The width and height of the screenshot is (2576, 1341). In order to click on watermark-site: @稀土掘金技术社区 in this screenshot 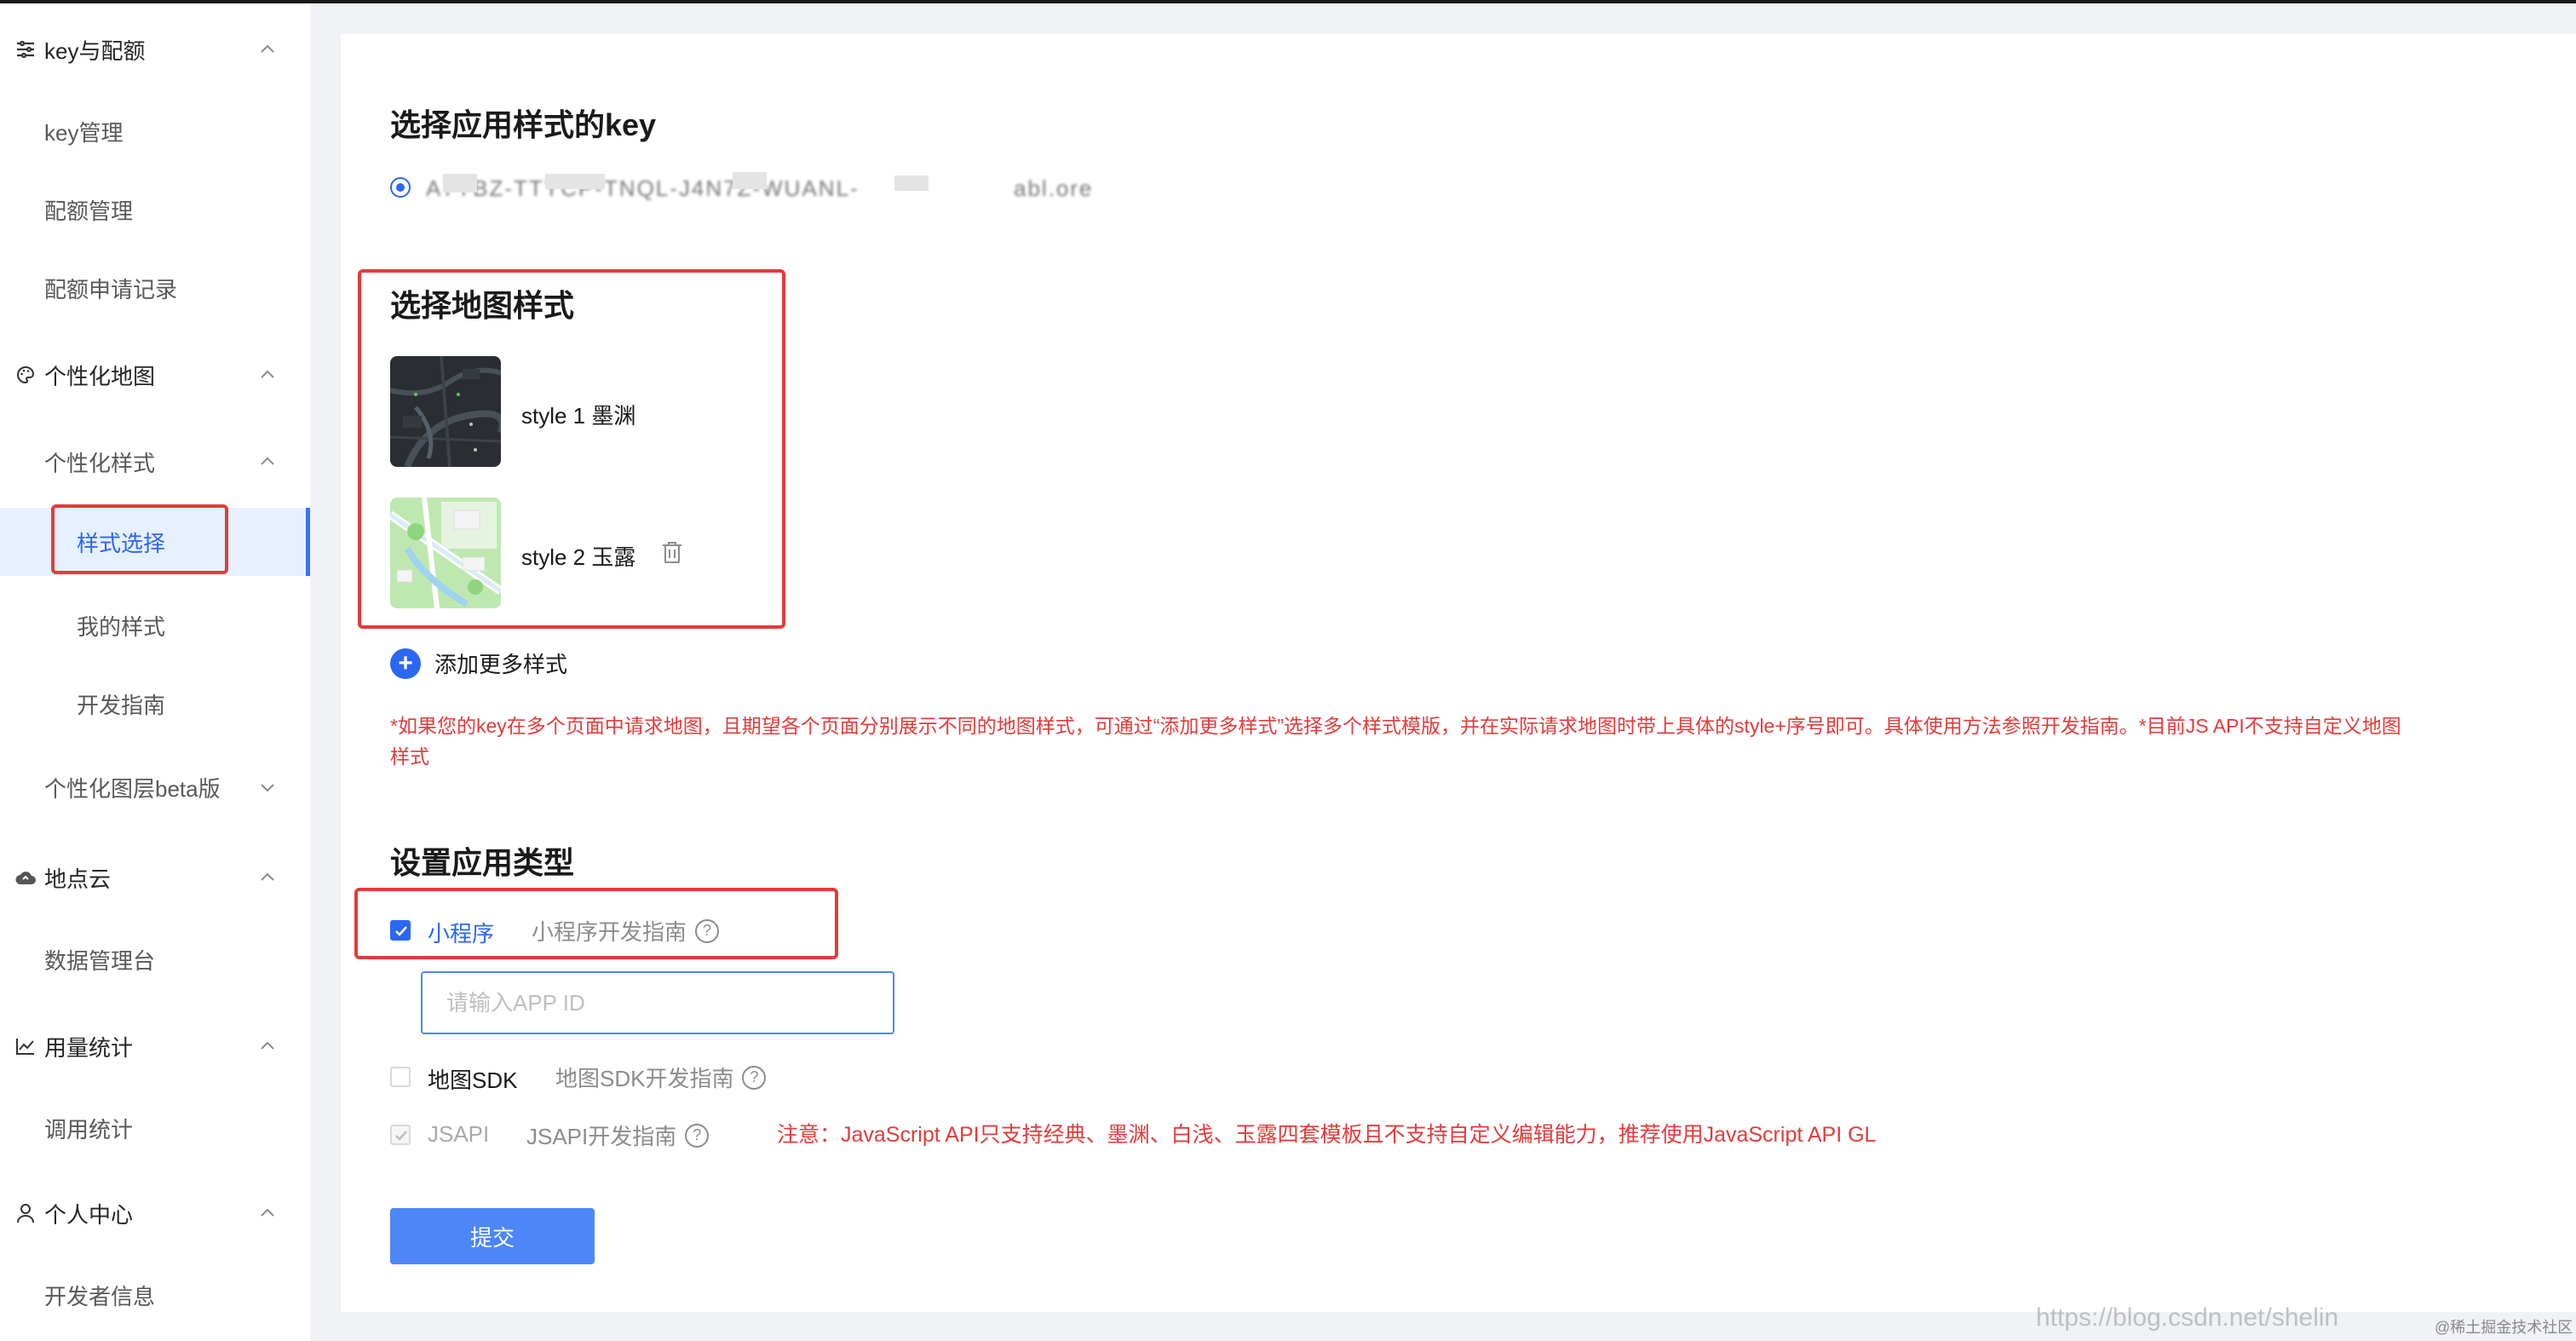, I will do `click(2504, 1328)`.